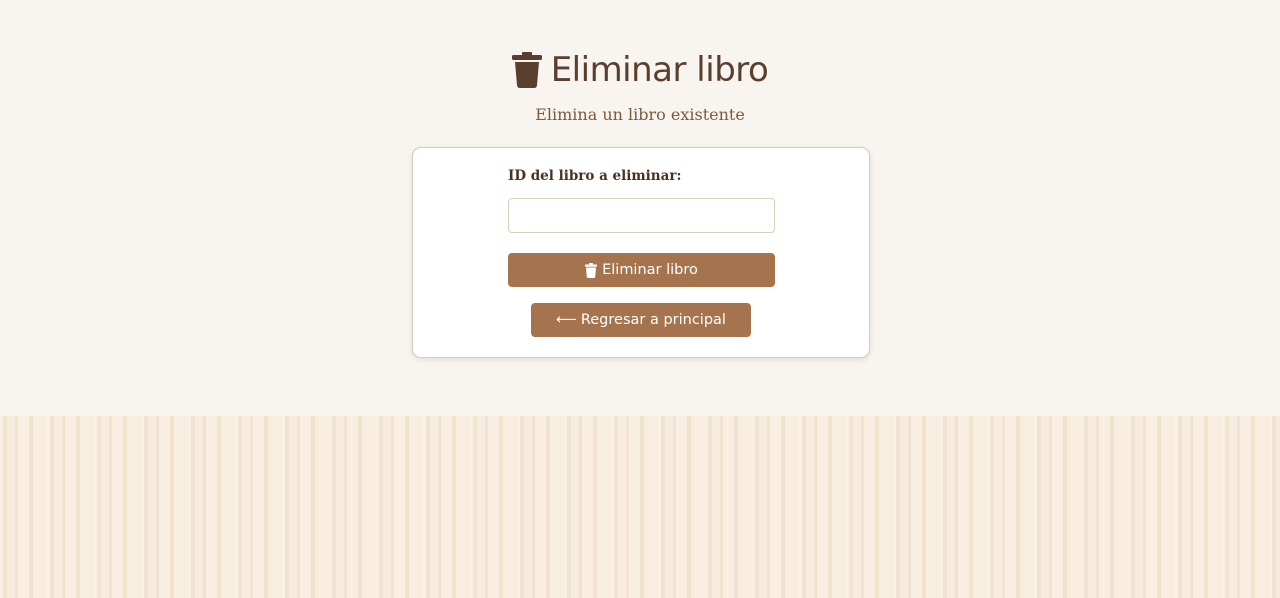 The image size is (1280, 598). What do you see at coordinates (653, 320) in the screenshot?
I see `back-button-label: Regresar a principal` at bounding box center [653, 320].